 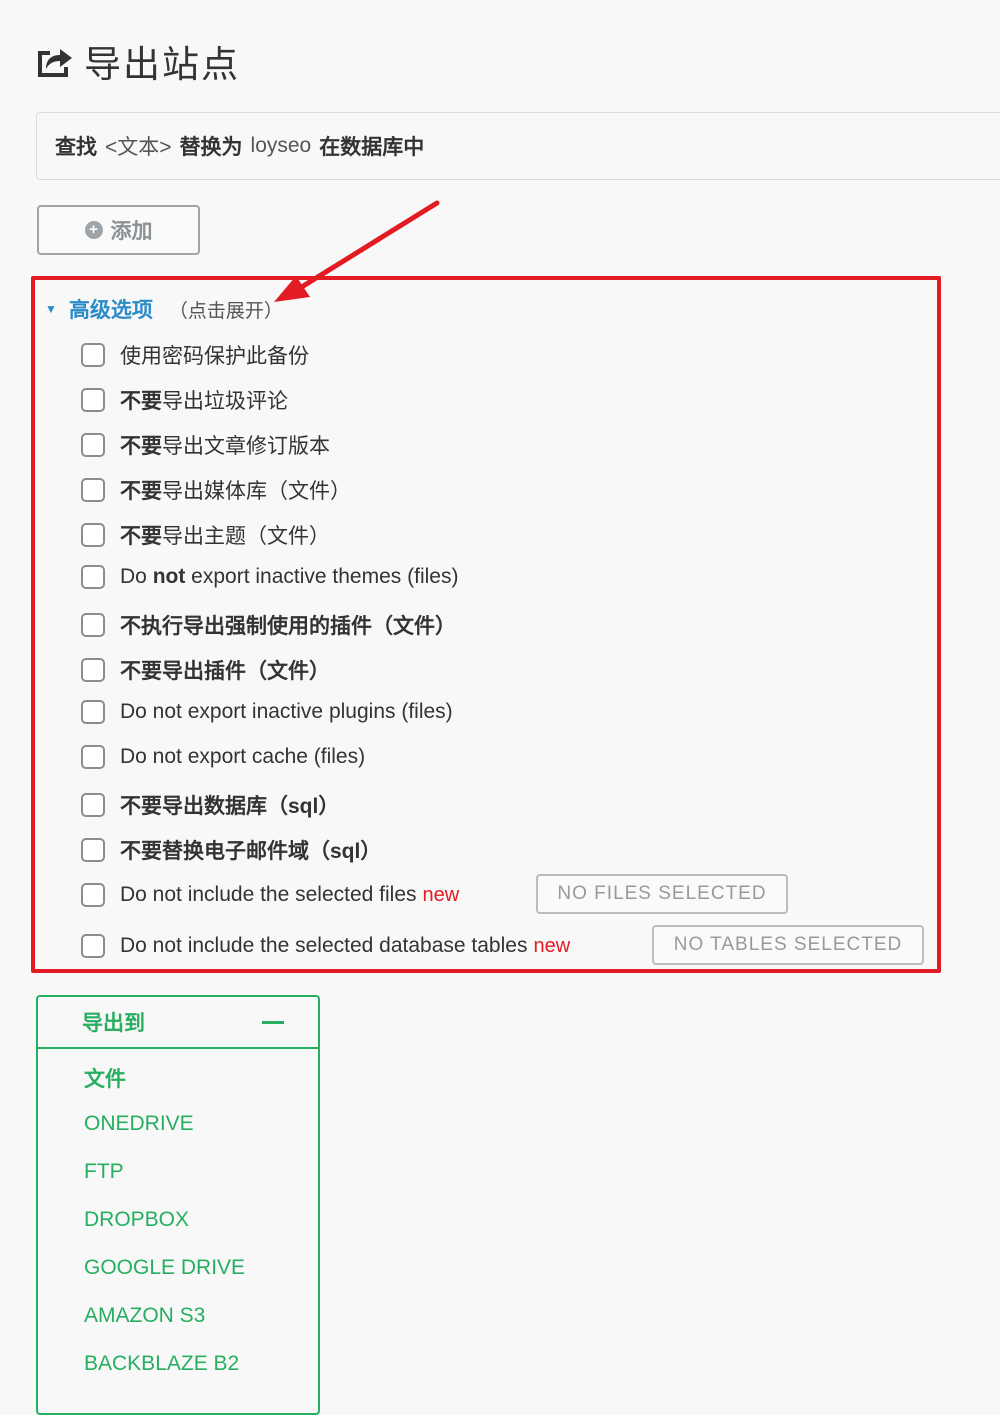 What do you see at coordinates (214, 356) in the screenshot?
I see `option-label: 使用密码保护此备份` at bounding box center [214, 356].